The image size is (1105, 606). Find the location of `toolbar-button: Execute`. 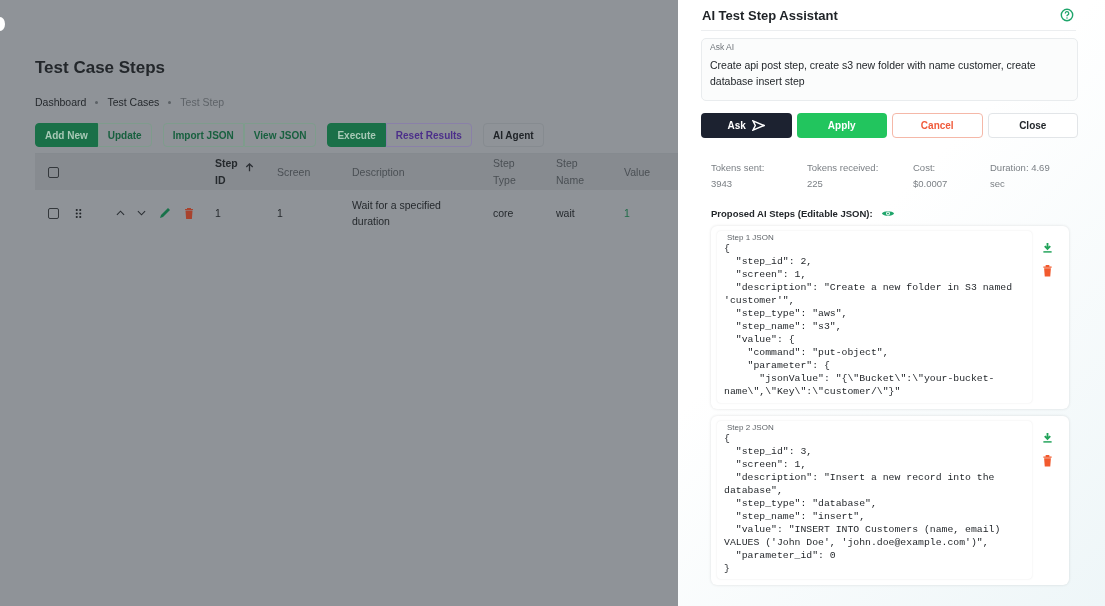

toolbar-button: Execute is located at coordinates (356, 135).